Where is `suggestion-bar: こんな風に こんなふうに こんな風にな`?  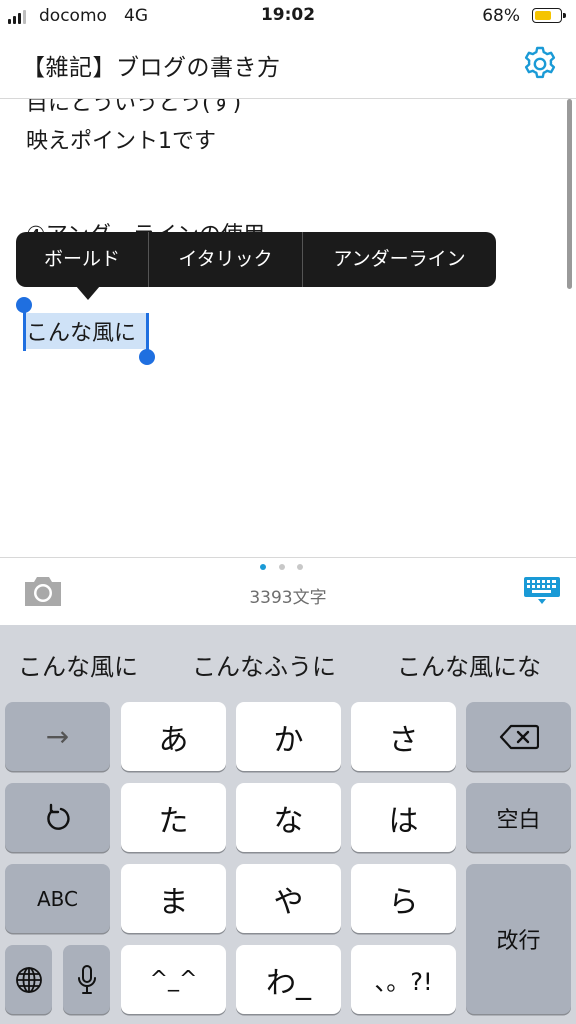 suggestion-bar: こんな風に こんなふうに こんな風にな is located at coordinates (288, 663).